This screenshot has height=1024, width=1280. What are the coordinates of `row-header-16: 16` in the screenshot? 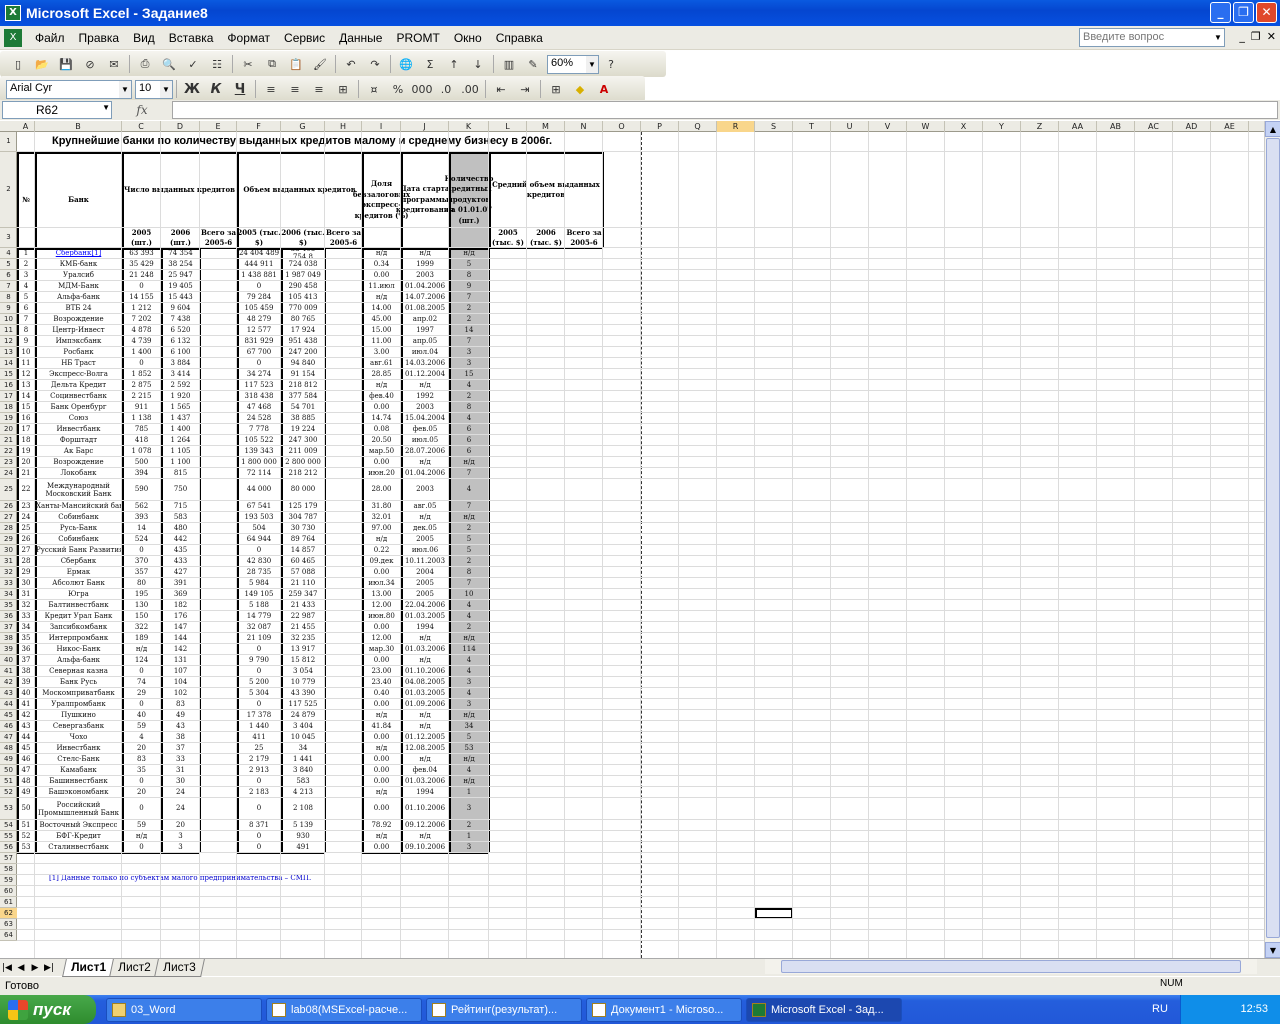 It's located at (8, 385).